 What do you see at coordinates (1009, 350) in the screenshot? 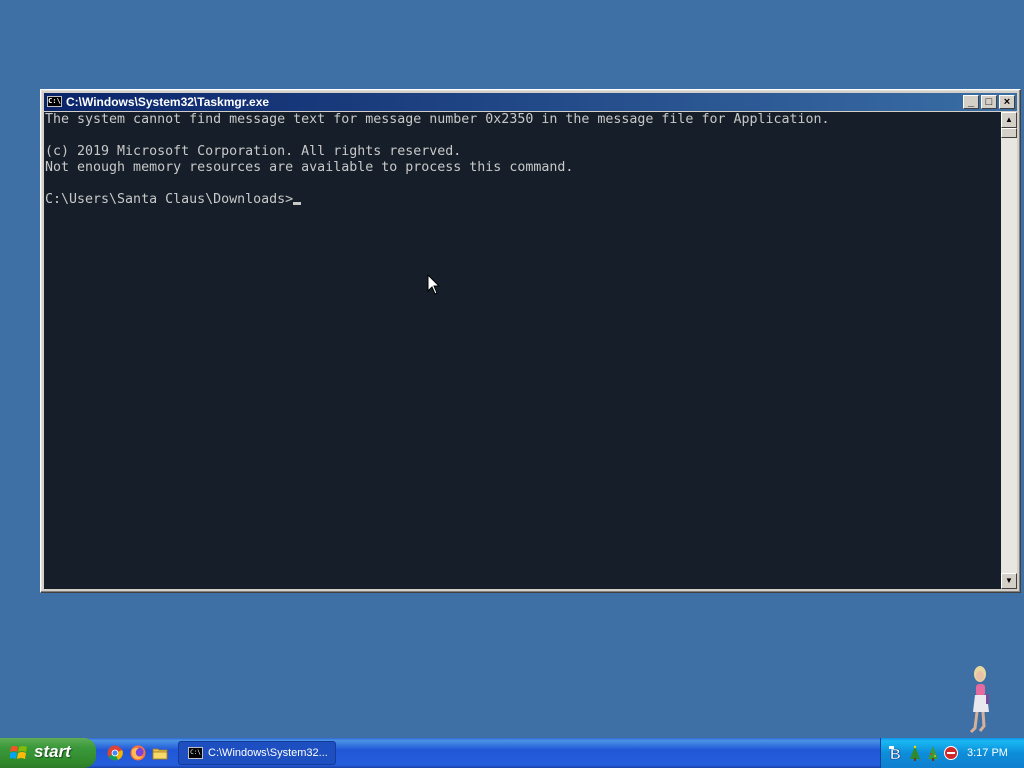
I see `vertical-scrollbar: ▲ ▼` at bounding box center [1009, 350].